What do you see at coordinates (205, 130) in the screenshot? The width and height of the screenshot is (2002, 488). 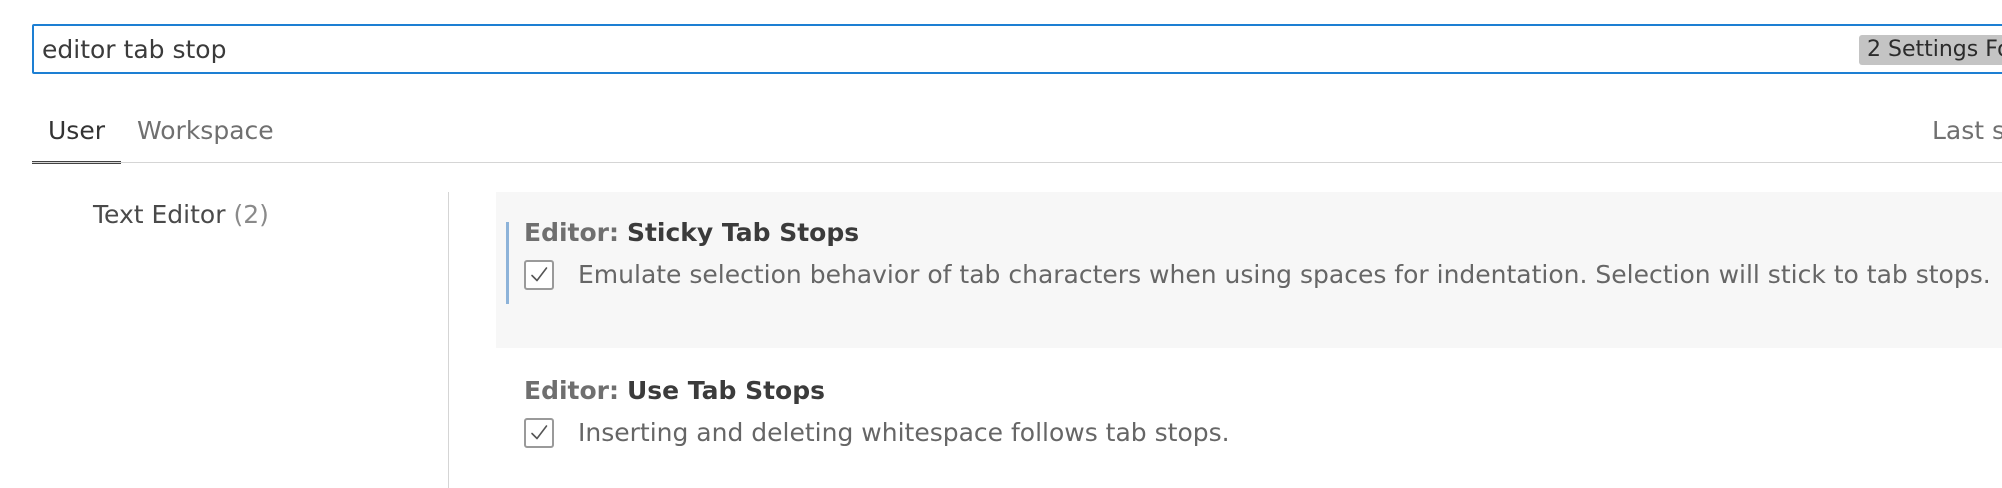 I see `tab-workspace: Workspace` at bounding box center [205, 130].